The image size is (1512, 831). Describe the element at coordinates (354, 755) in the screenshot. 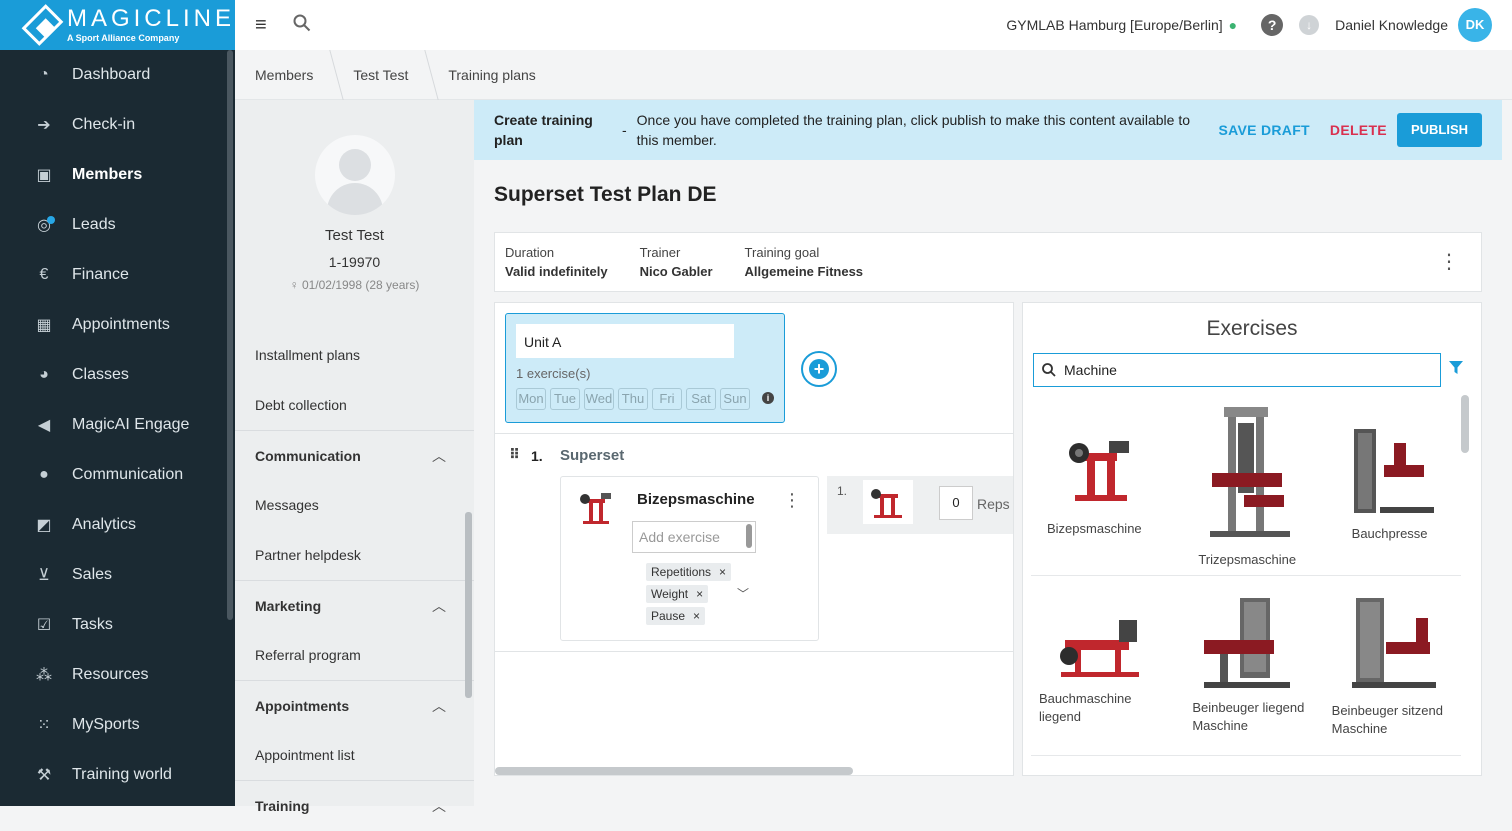

I see `link-appointment-list: Appointment list` at that location.